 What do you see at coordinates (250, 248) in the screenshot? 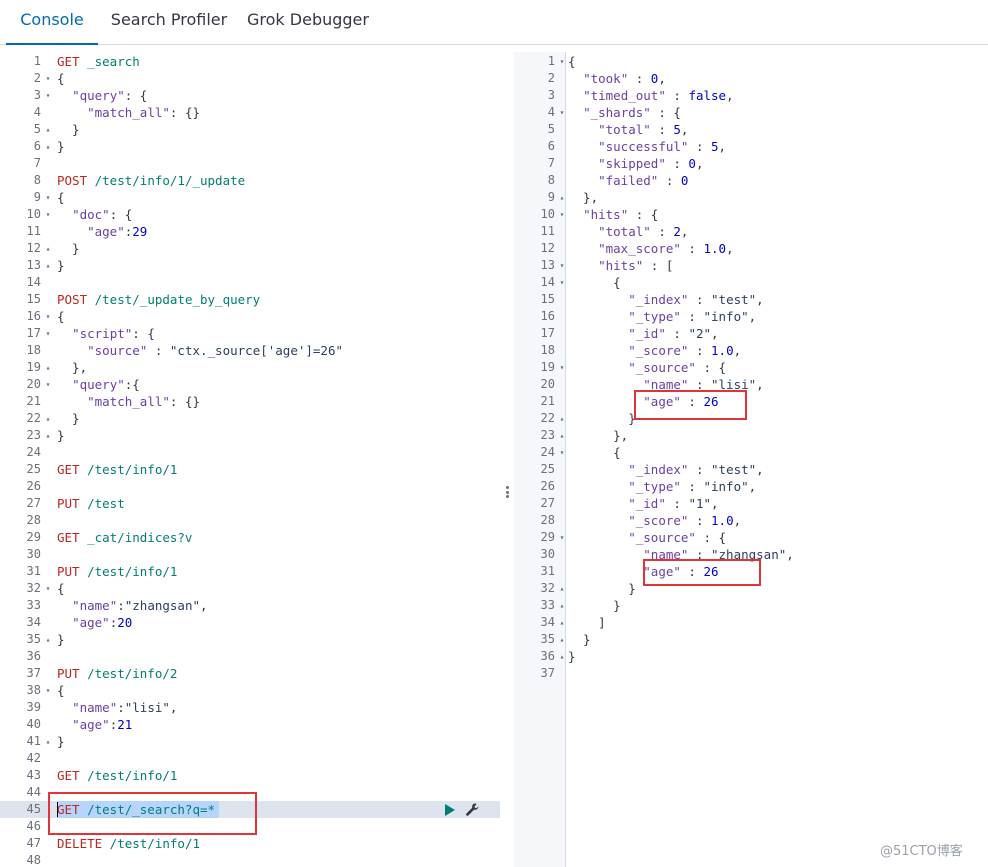
I see `code-line: 12 ▴ }` at bounding box center [250, 248].